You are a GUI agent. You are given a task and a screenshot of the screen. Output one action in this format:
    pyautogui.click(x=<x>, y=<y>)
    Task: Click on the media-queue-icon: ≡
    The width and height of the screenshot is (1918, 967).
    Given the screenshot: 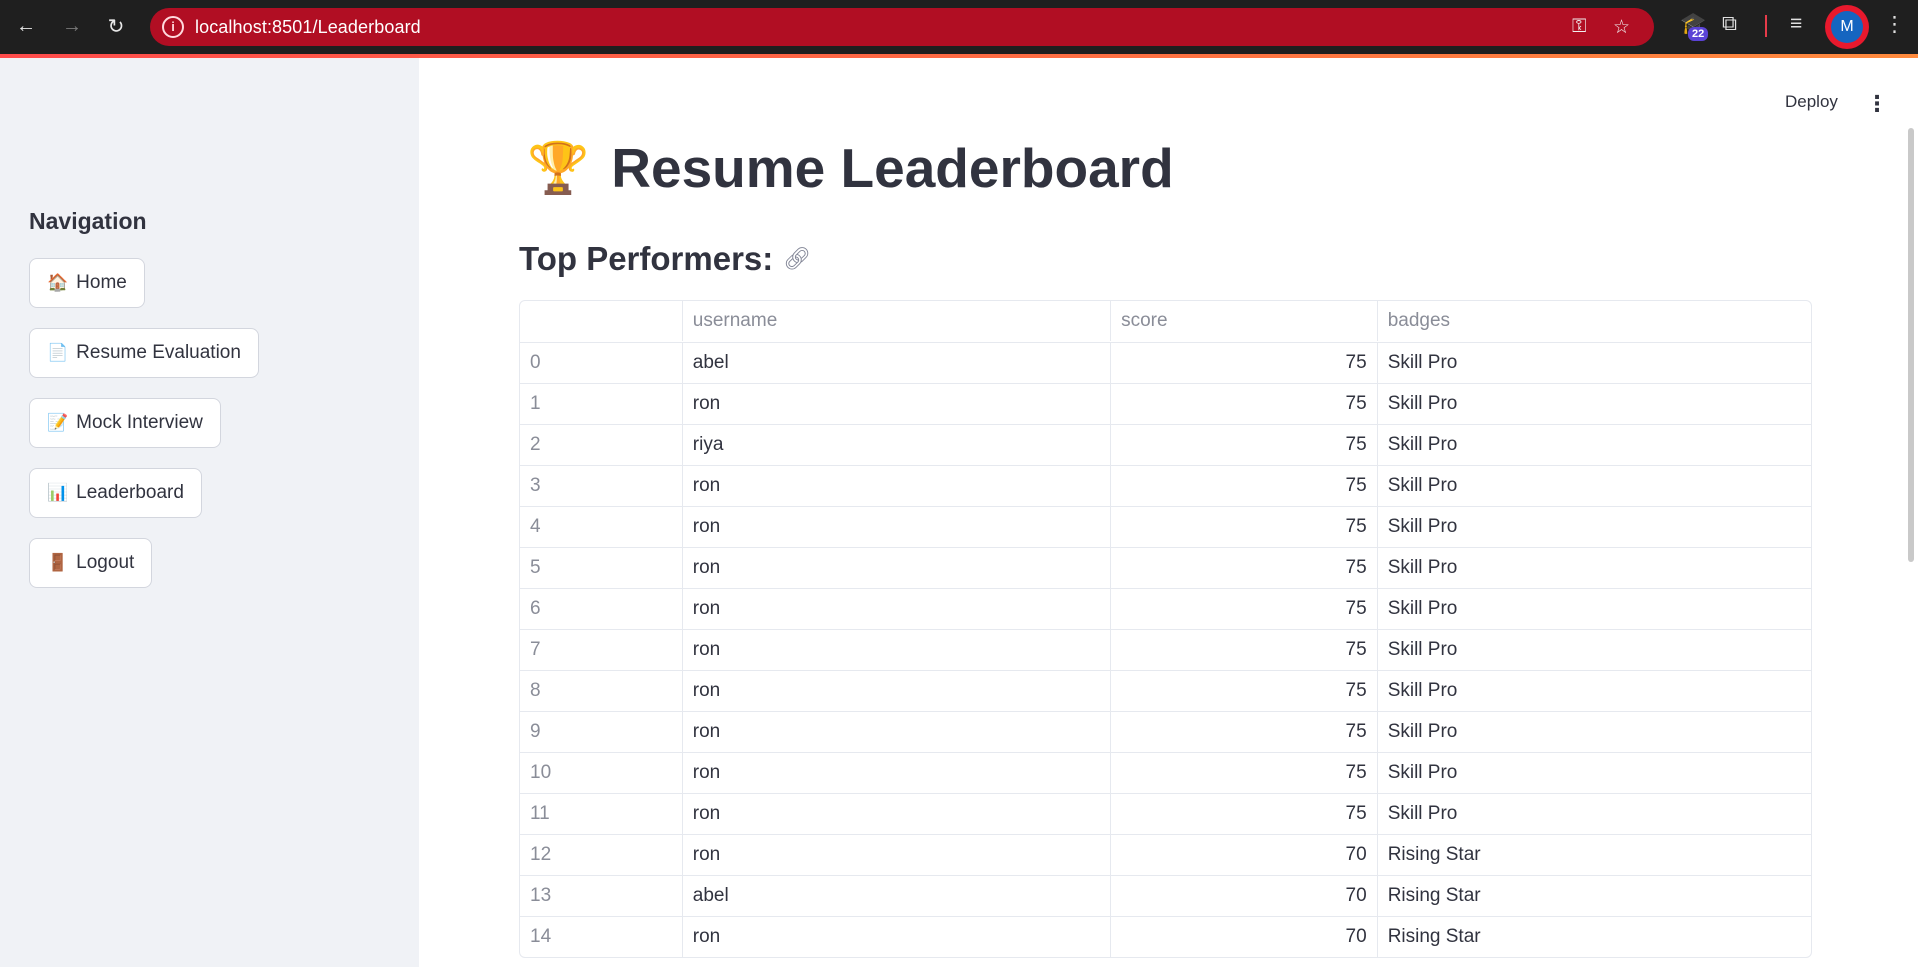 What is the action you would take?
    pyautogui.click(x=1796, y=24)
    